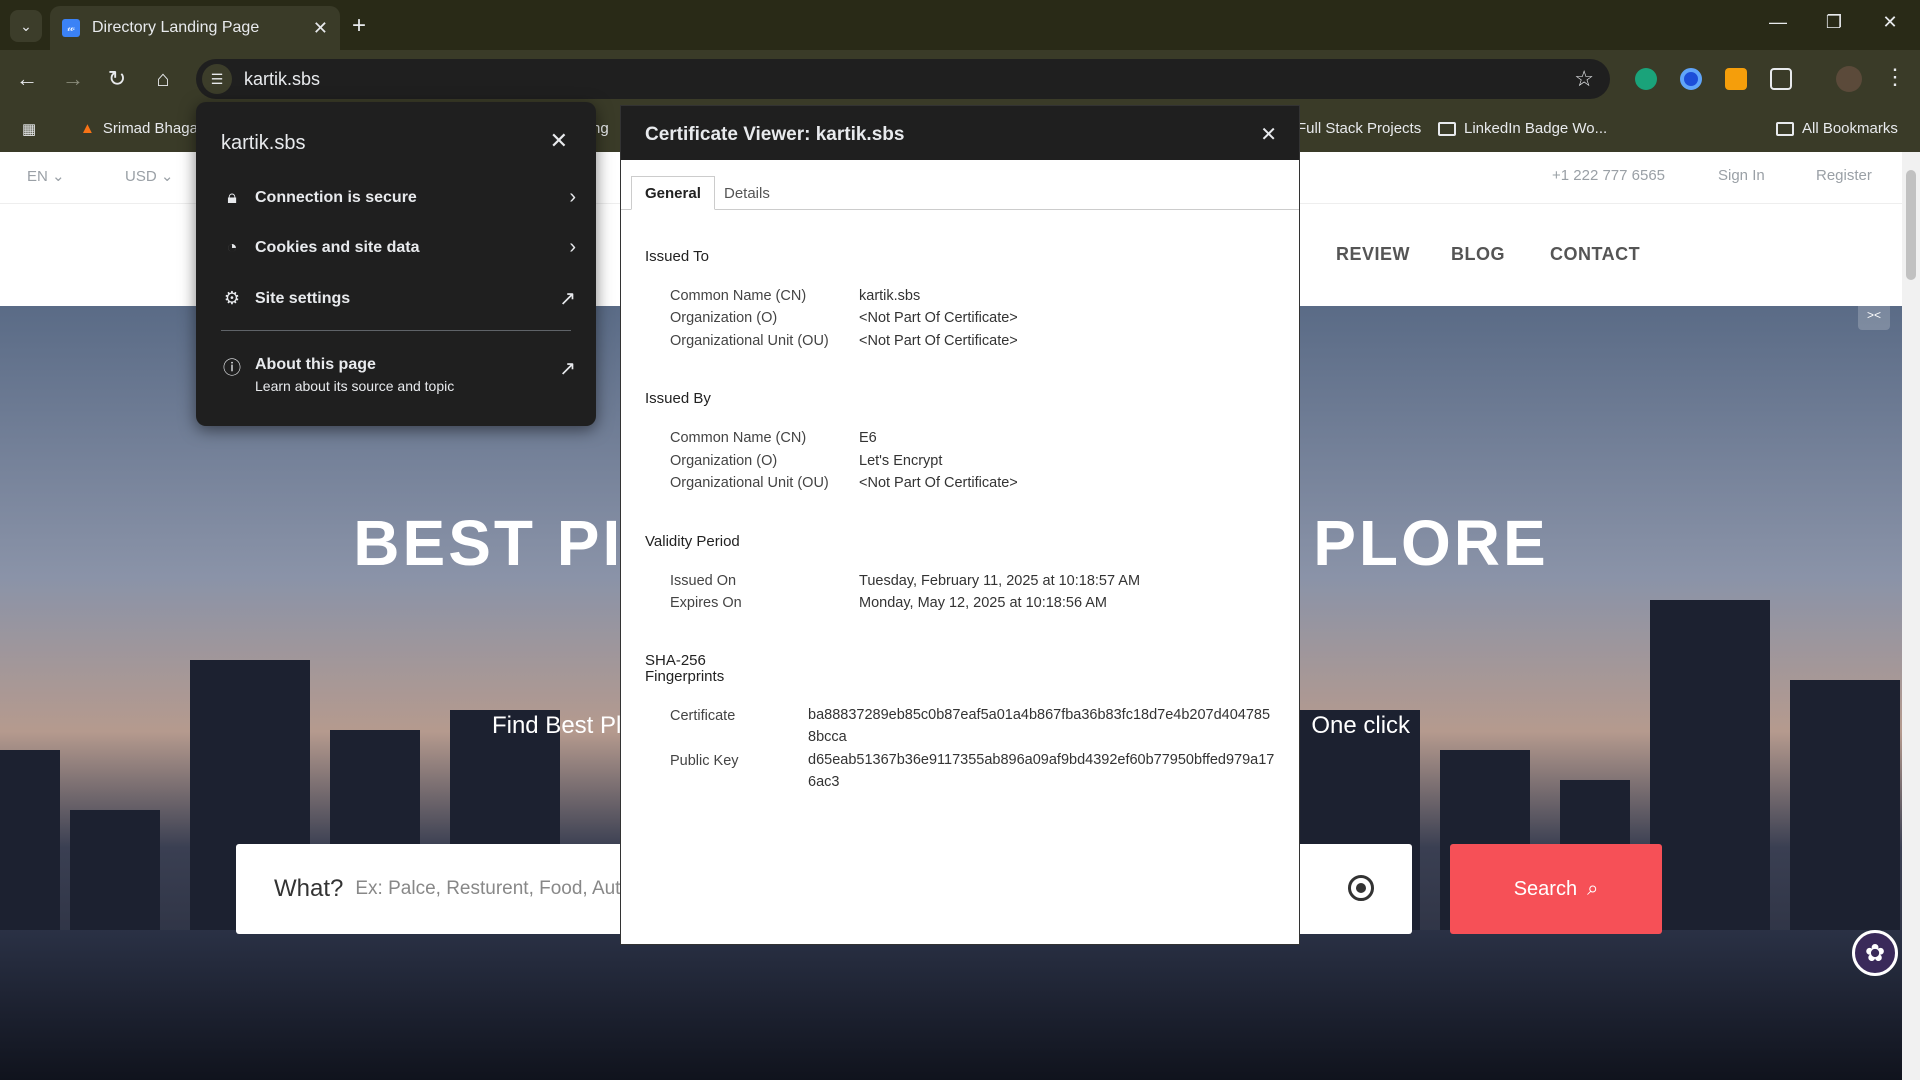 This screenshot has height=1080, width=1920. Describe the element at coordinates (1844, 175) in the screenshot. I see `register-link: Register` at that location.